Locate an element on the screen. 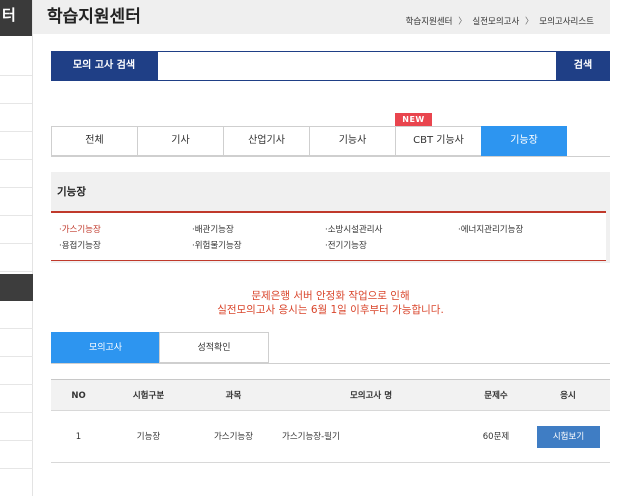 This screenshot has width=635, height=496. breadcrumb-item-mock-exam: 실전모의고사 is located at coordinates (495, 21).